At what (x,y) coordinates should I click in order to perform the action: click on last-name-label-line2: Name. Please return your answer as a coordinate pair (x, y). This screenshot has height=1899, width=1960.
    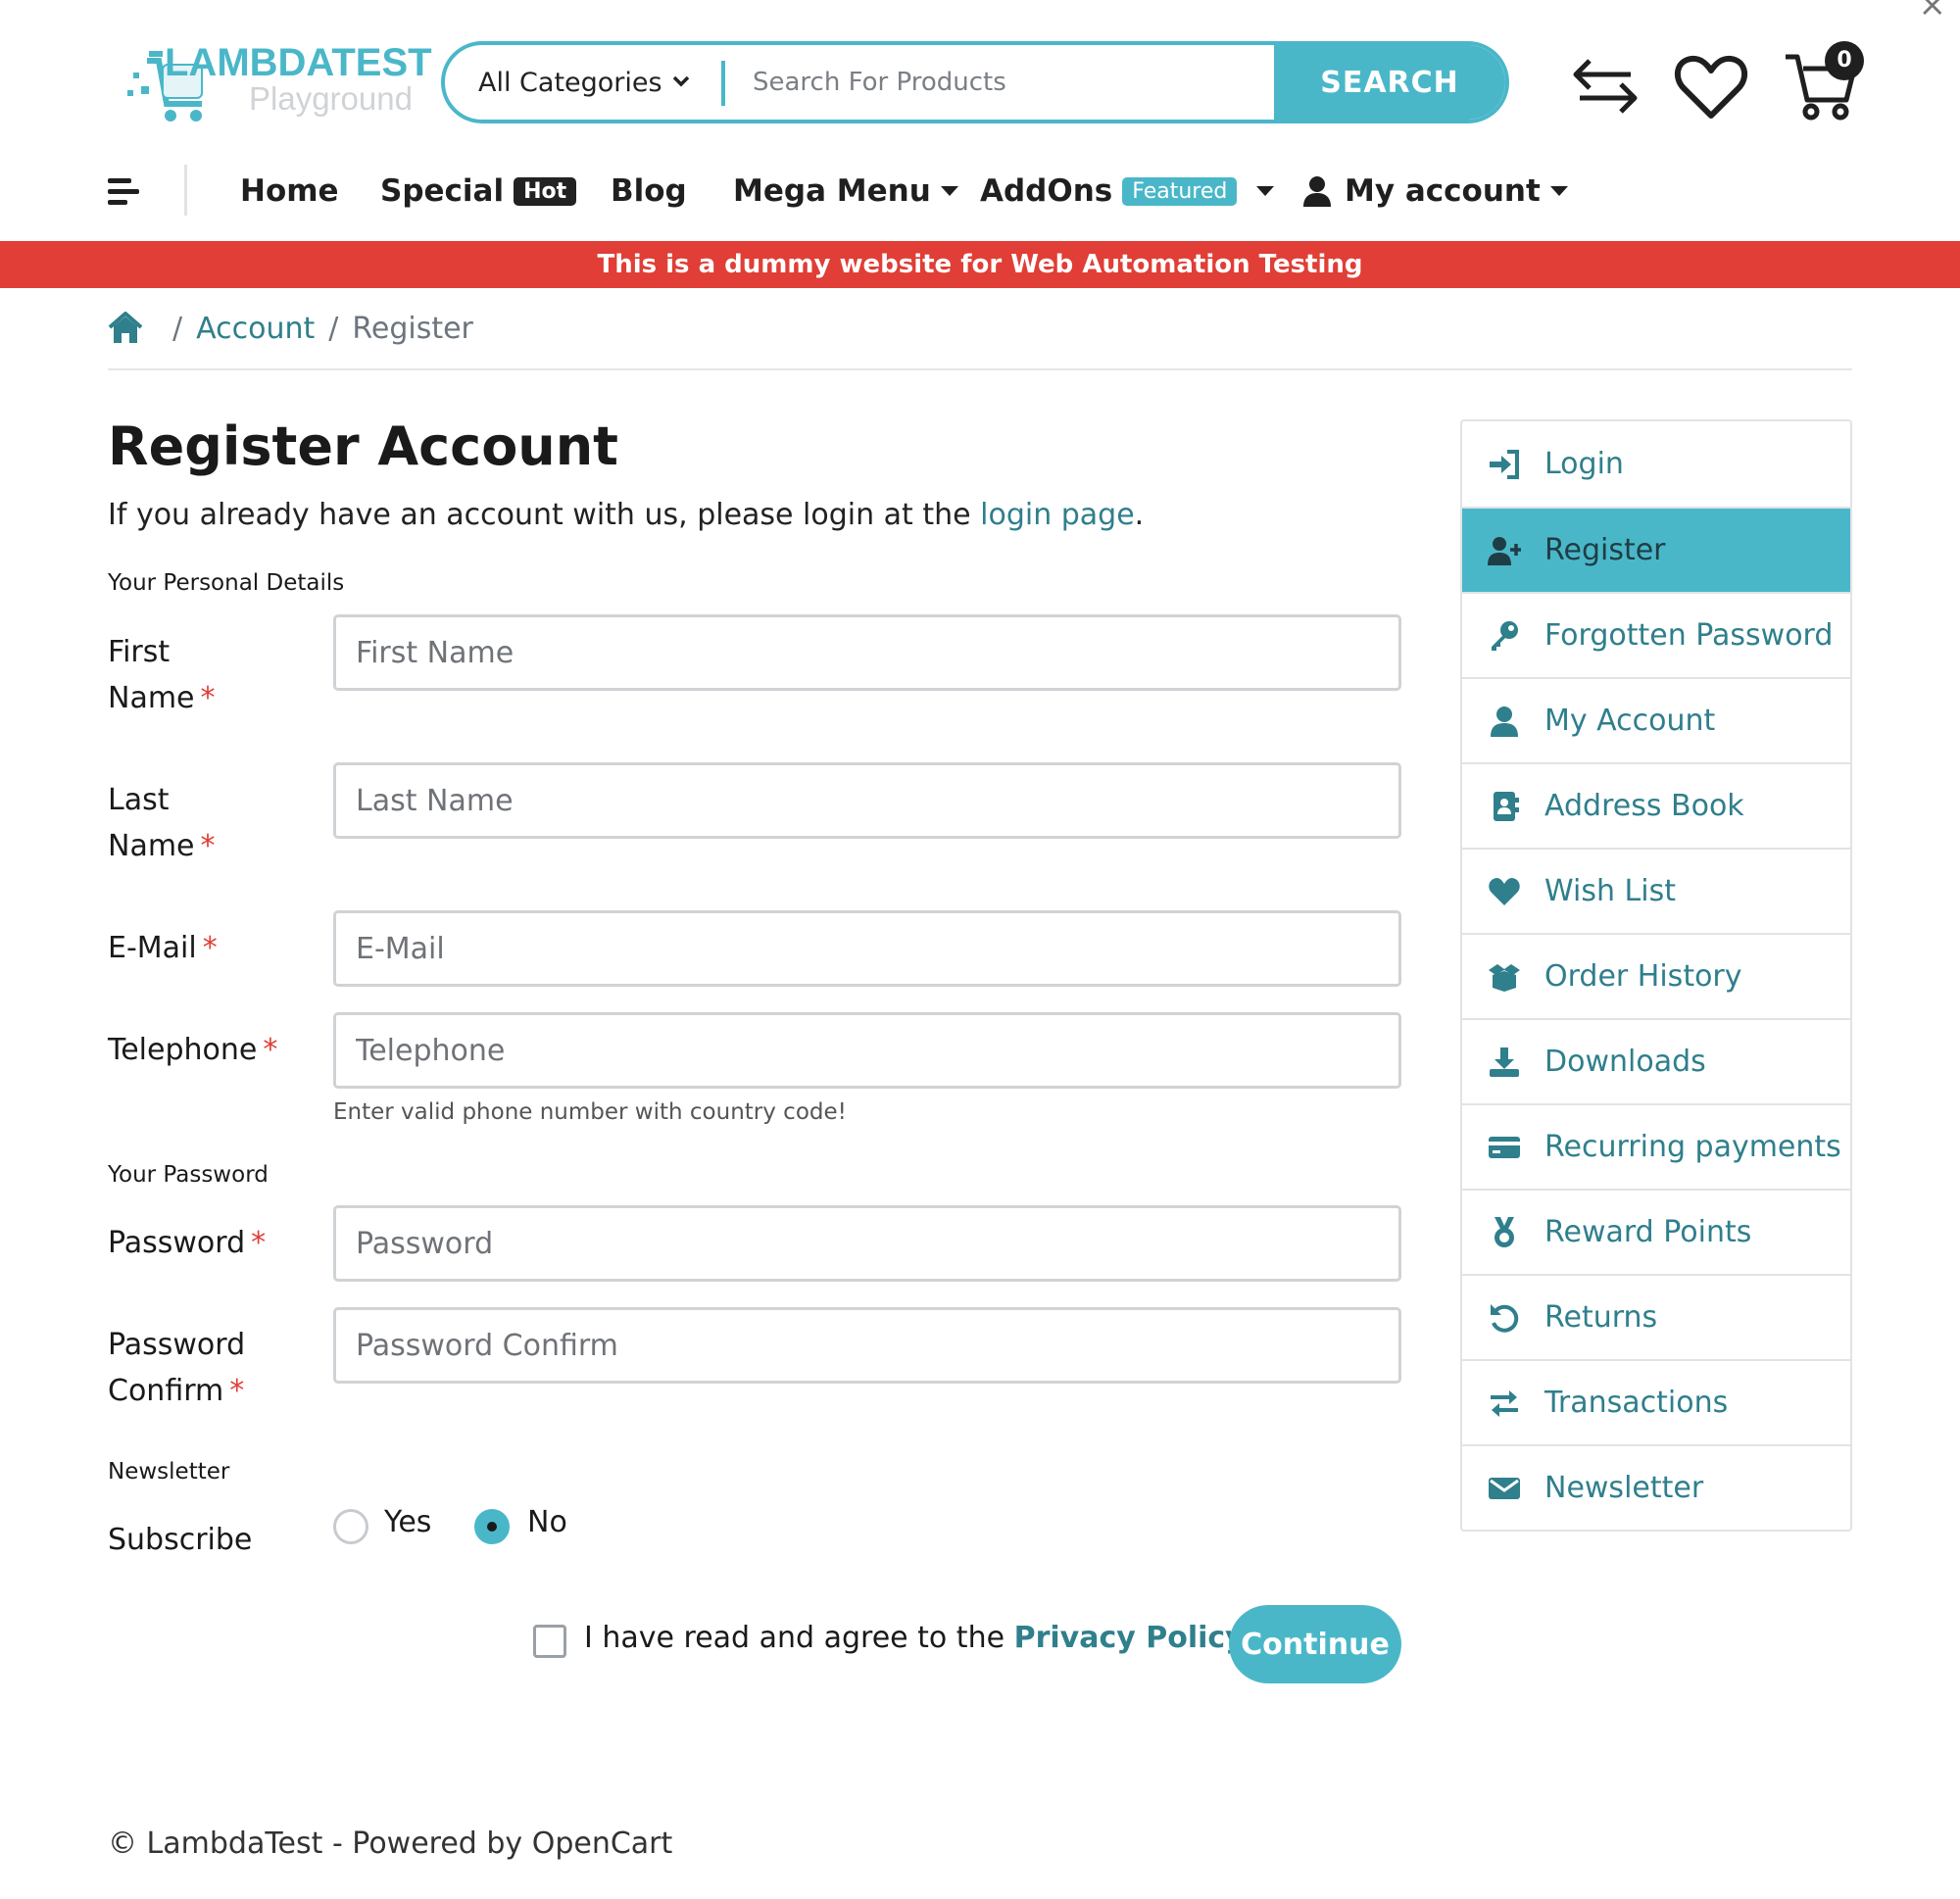
    Looking at the image, I should click on (151, 846).